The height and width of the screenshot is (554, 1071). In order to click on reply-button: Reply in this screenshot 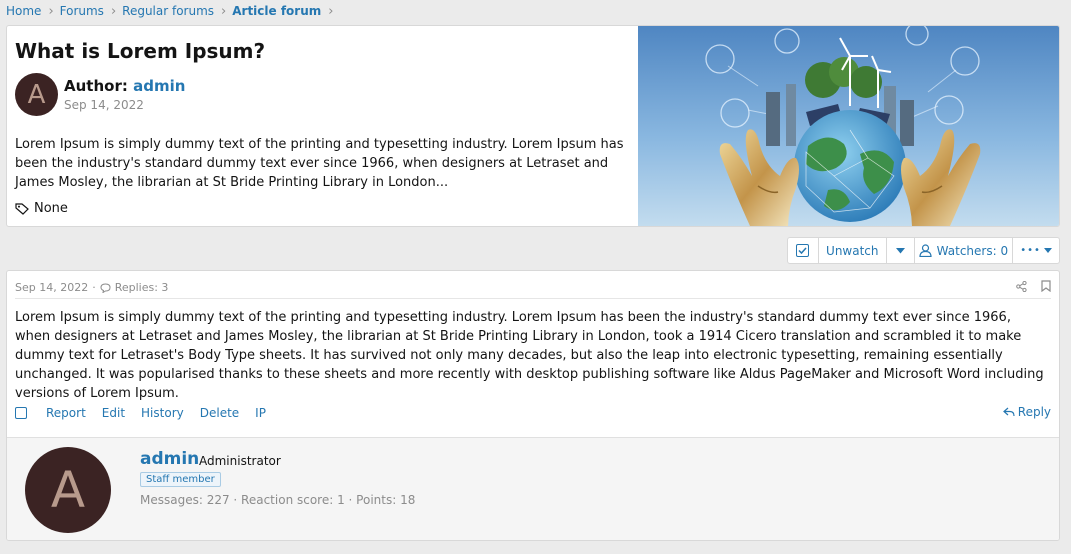, I will do `click(1026, 412)`.